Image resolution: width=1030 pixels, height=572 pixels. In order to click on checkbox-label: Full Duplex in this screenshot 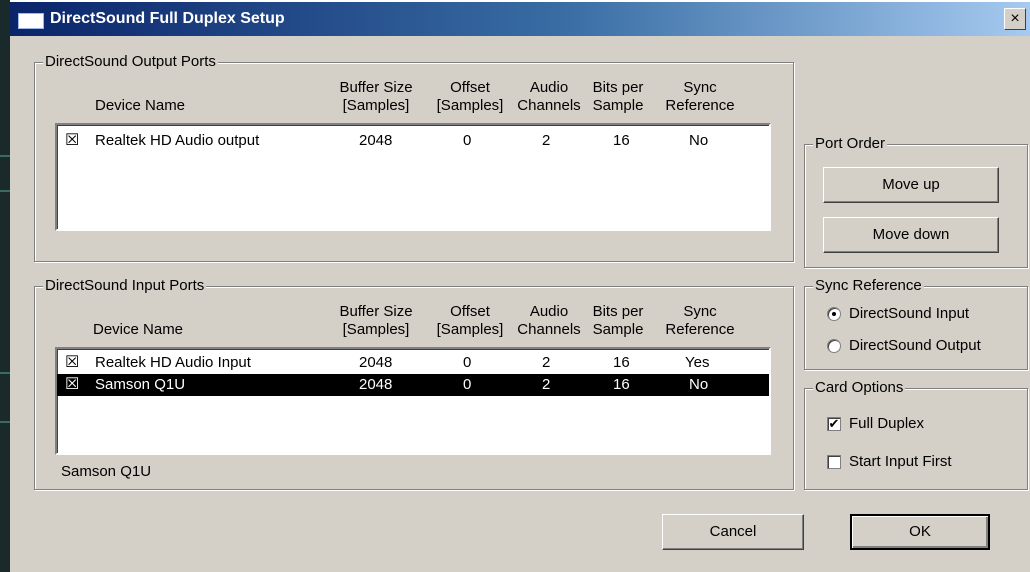, I will do `click(887, 423)`.